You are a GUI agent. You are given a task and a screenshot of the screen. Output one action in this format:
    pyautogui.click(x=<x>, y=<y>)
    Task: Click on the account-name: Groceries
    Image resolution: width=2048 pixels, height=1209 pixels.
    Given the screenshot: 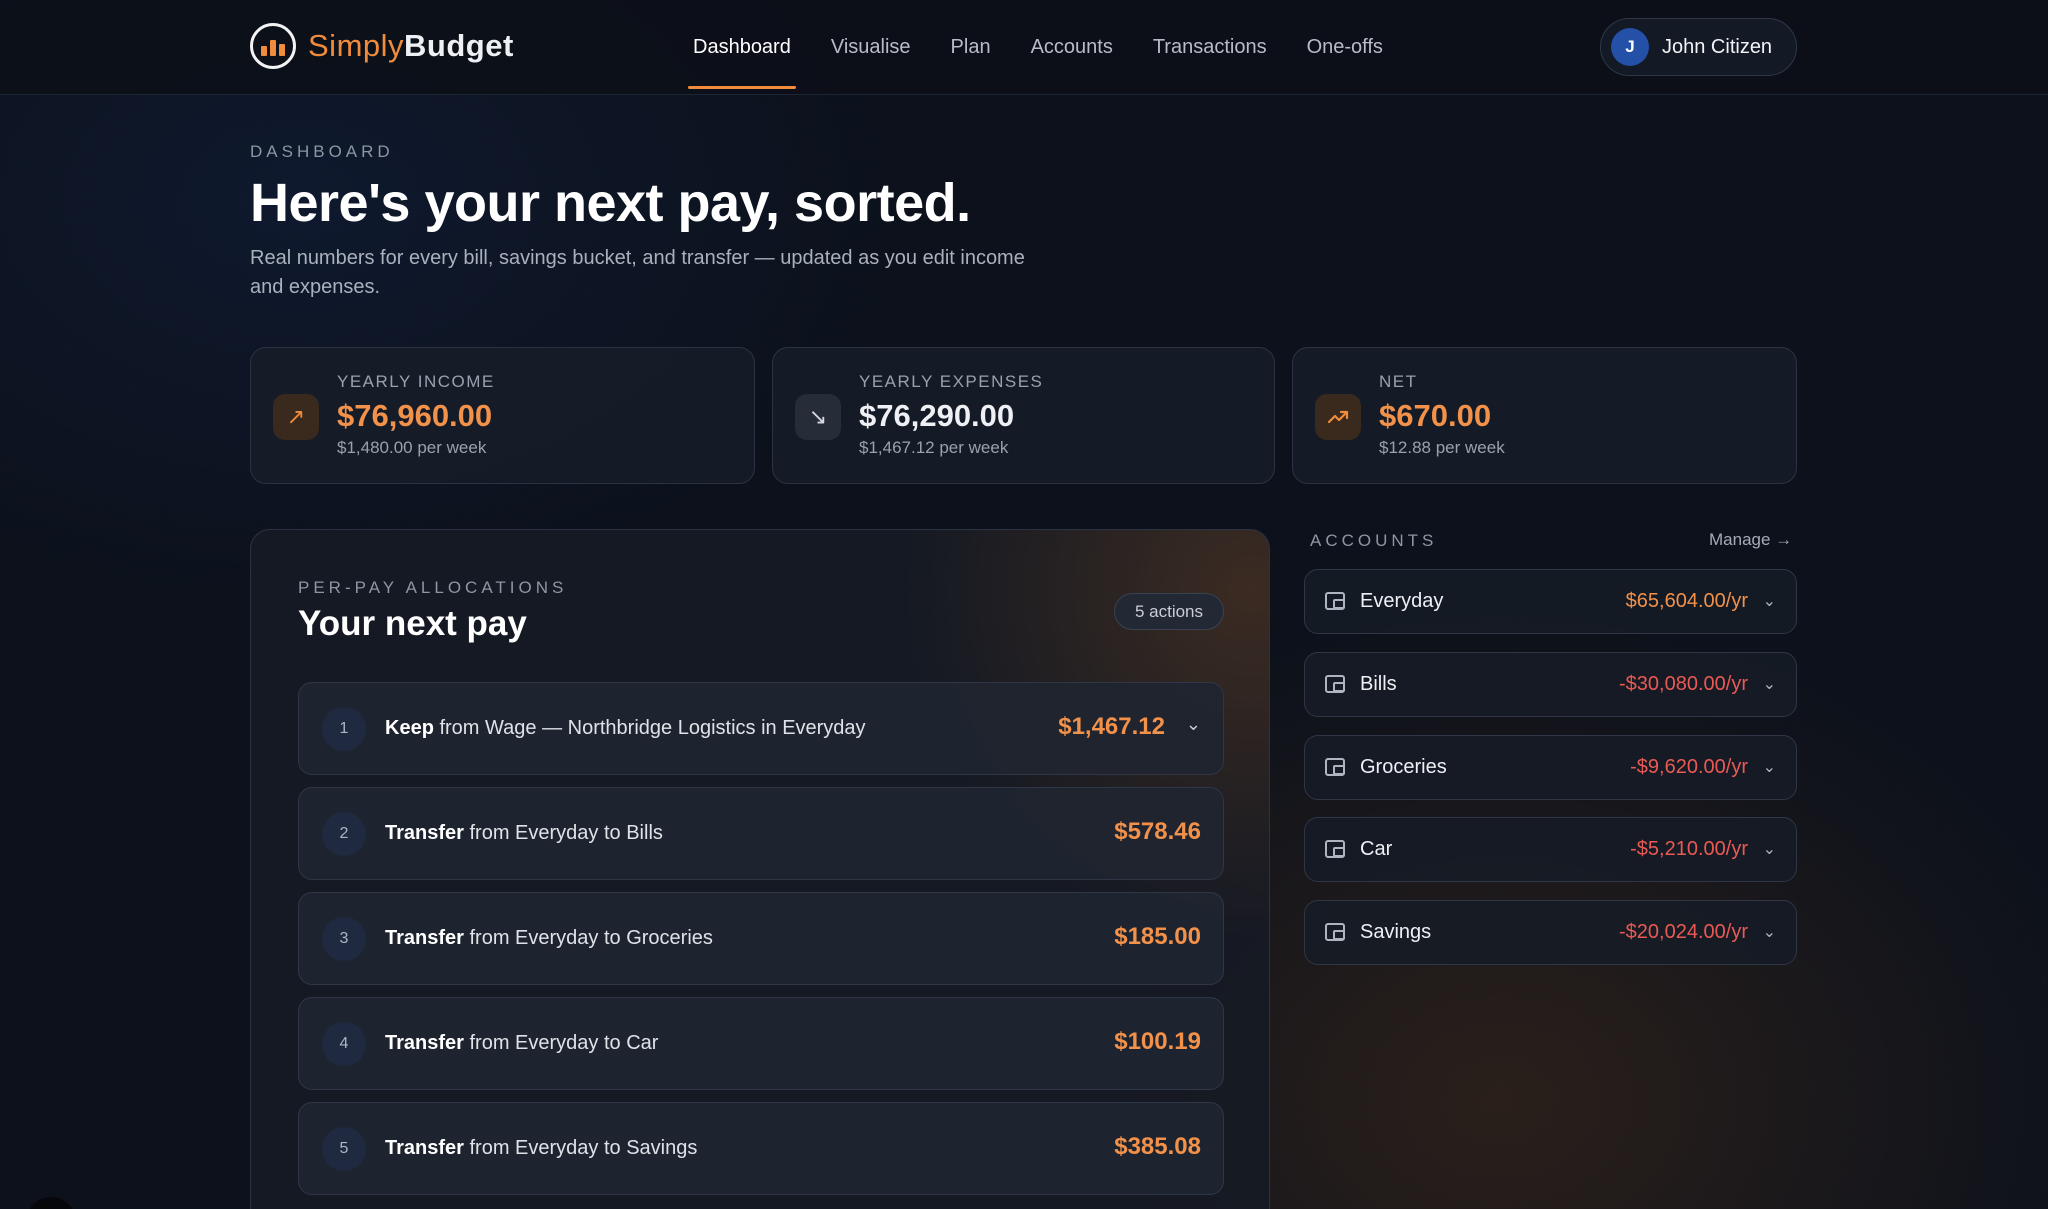 What is the action you would take?
    pyautogui.click(x=1403, y=767)
    